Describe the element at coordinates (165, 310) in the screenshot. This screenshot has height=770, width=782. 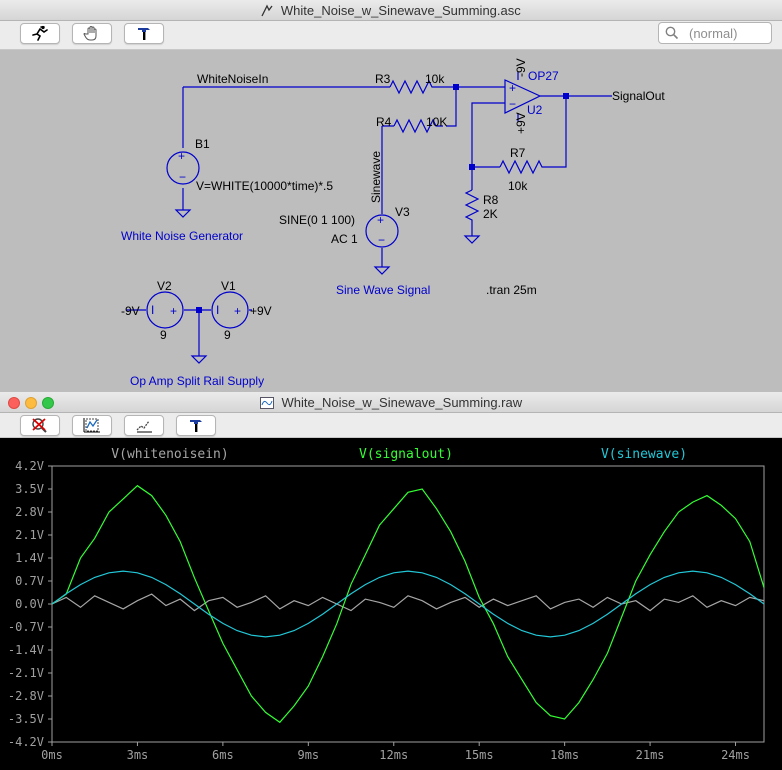
I see `voltage-source-v2: I +` at that location.